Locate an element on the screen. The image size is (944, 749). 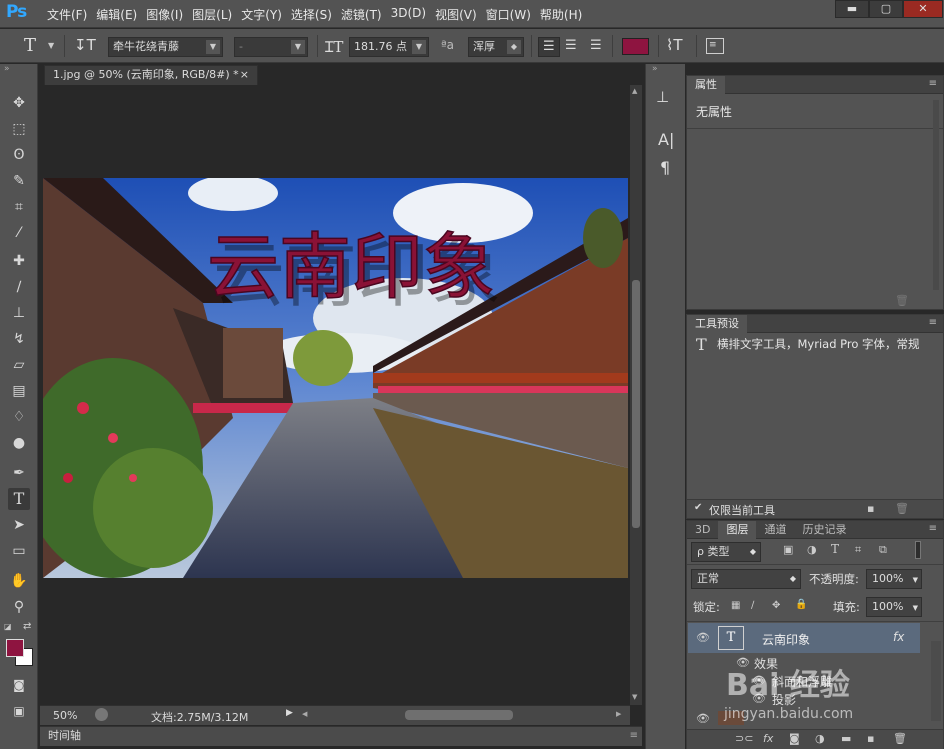
scroll-right-icon: ▶ is located at coordinates (618, 714).